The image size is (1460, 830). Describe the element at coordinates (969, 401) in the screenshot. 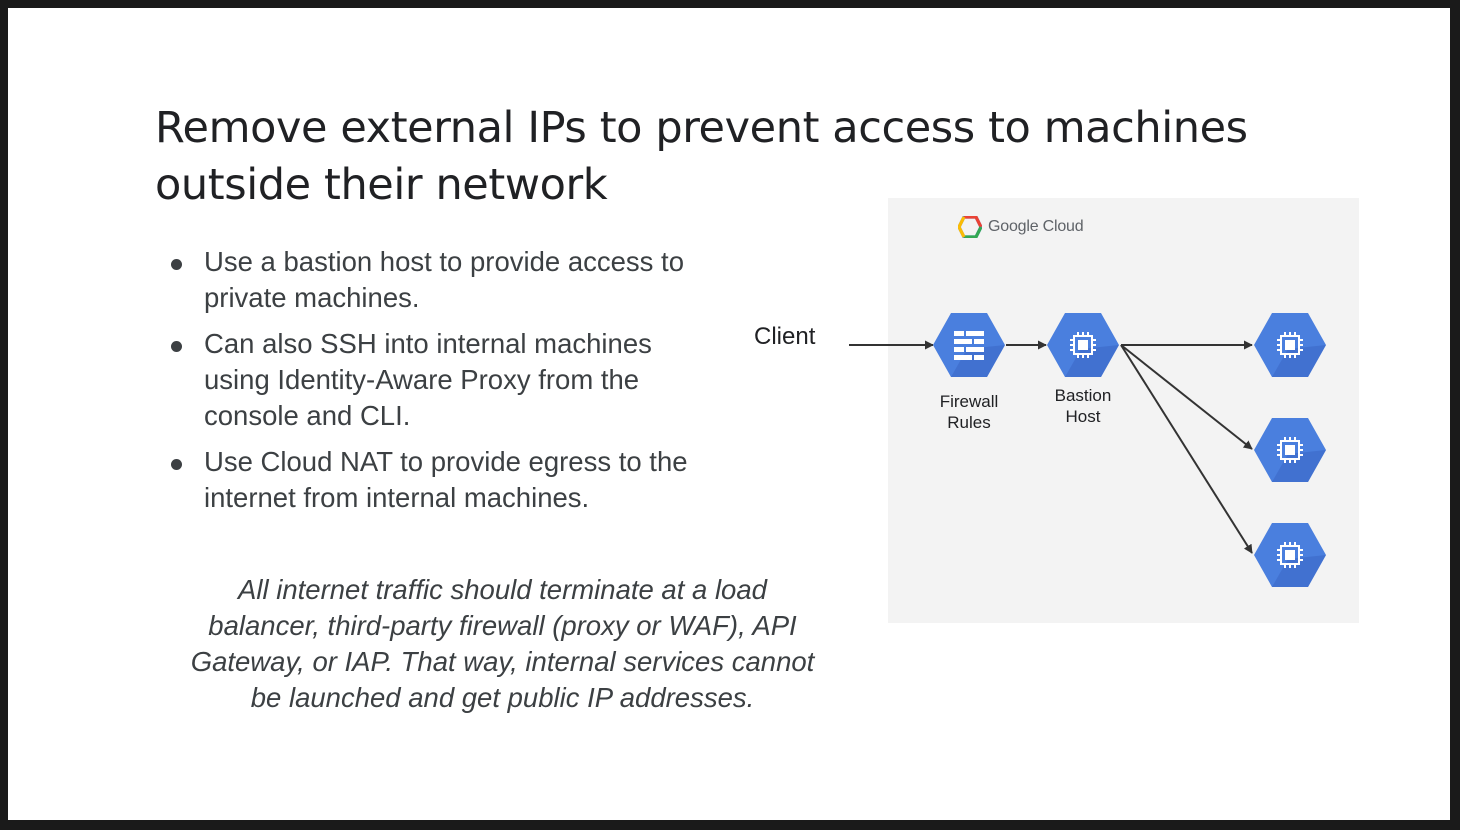

I see `firewall-label-line-1: Firewall` at that location.